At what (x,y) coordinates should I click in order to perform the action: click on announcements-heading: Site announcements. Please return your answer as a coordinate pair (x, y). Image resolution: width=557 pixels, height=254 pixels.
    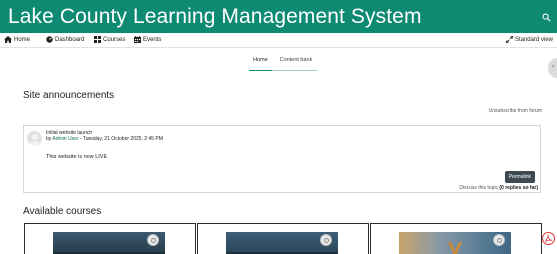
    Looking at the image, I should click on (69, 95).